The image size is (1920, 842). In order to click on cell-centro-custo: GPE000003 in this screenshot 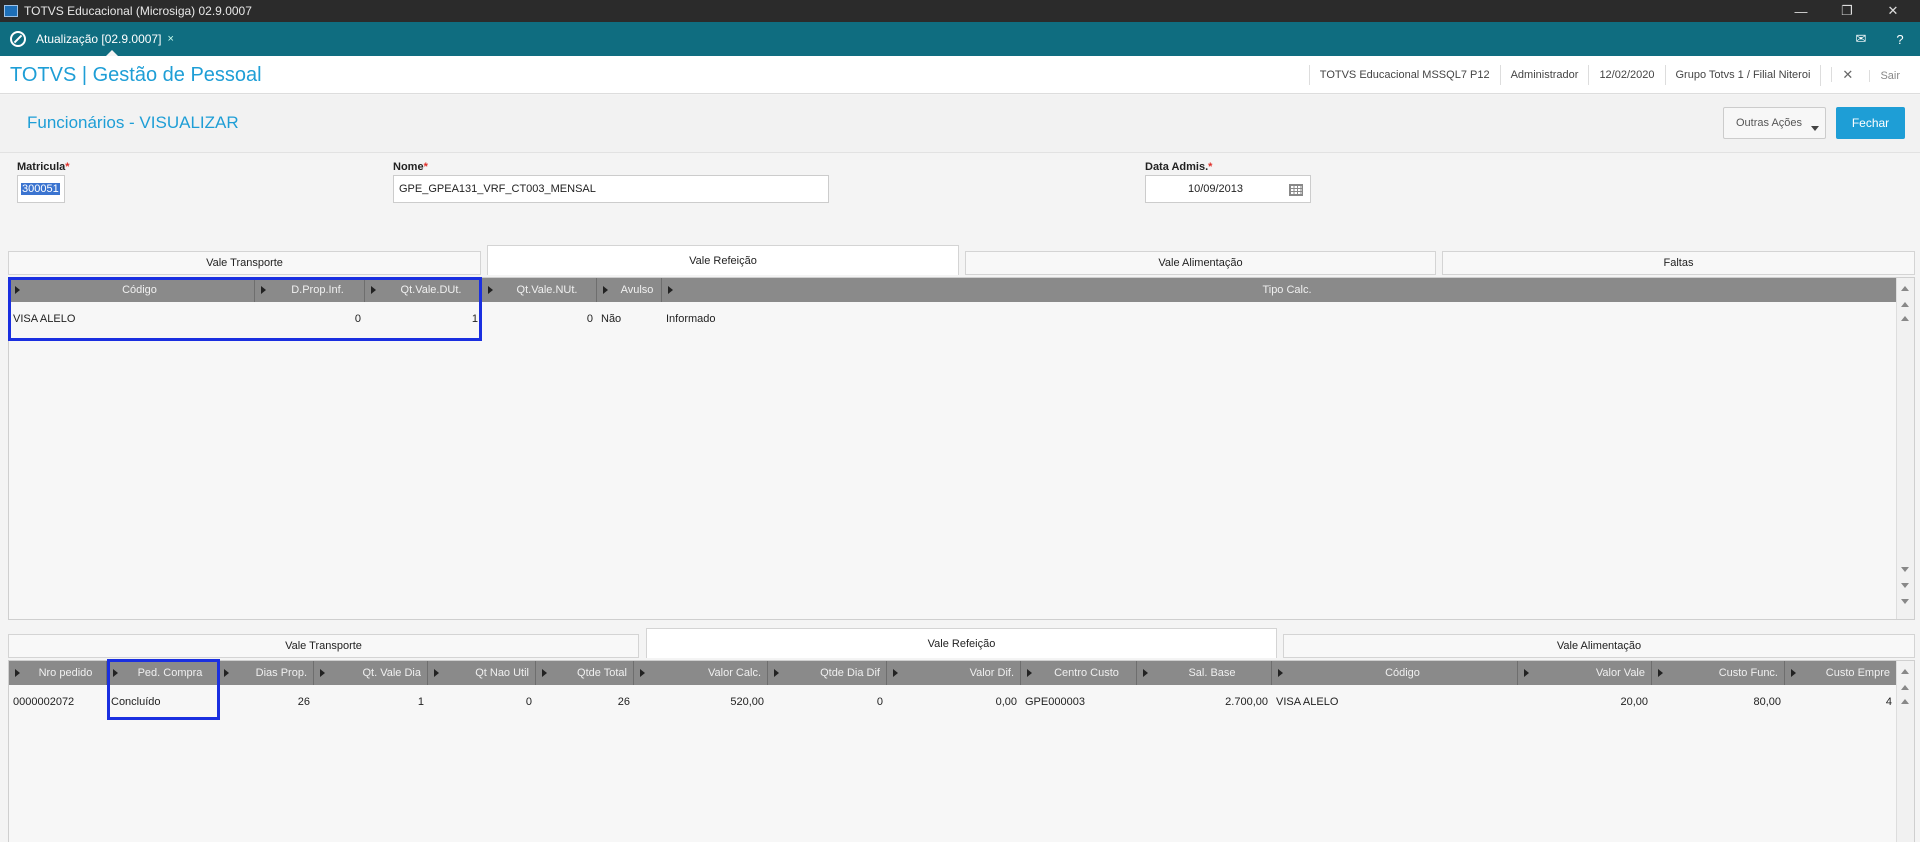, I will do `click(1055, 702)`.